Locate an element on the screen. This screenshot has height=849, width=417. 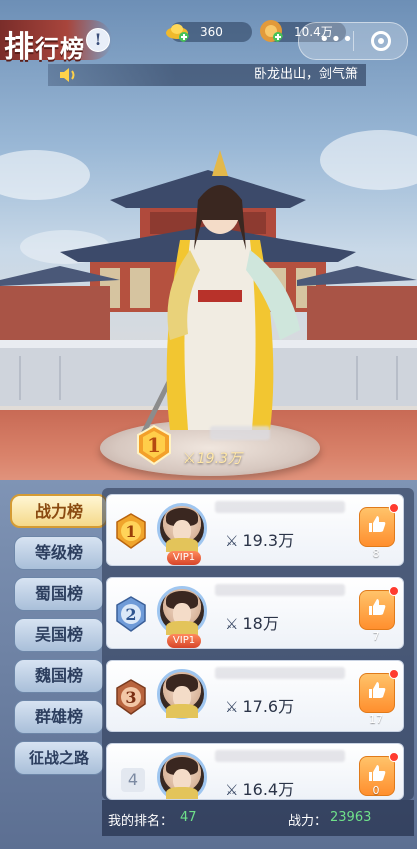
close-miniprogram-icon is located at coordinates (381, 41).